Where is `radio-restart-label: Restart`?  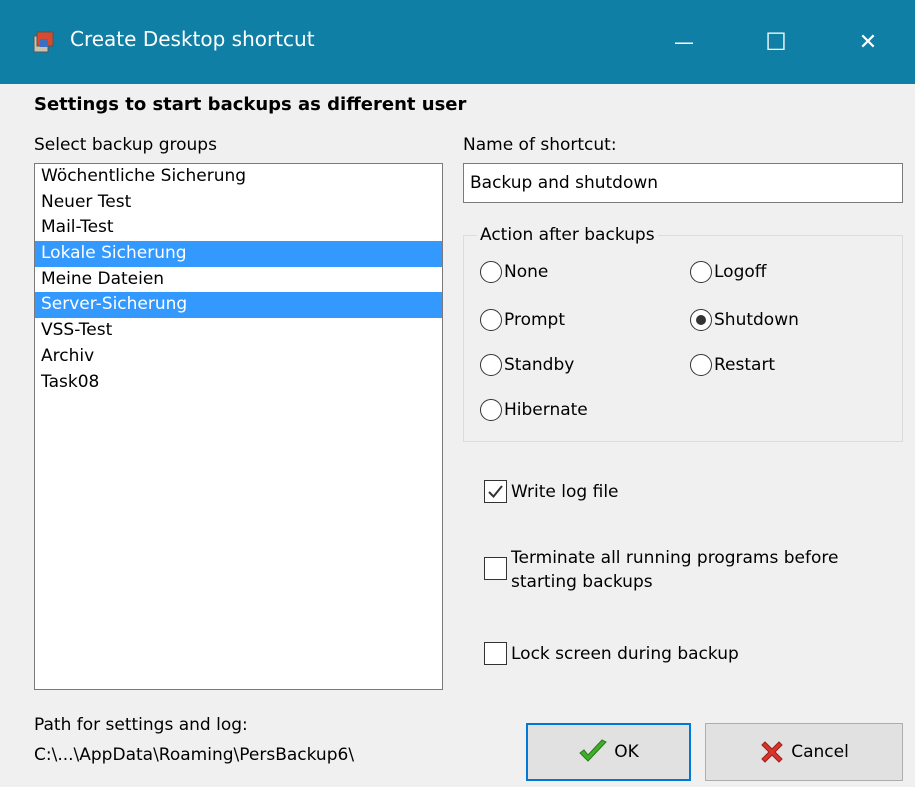 radio-restart-label: Restart is located at coordinates (745, 365).